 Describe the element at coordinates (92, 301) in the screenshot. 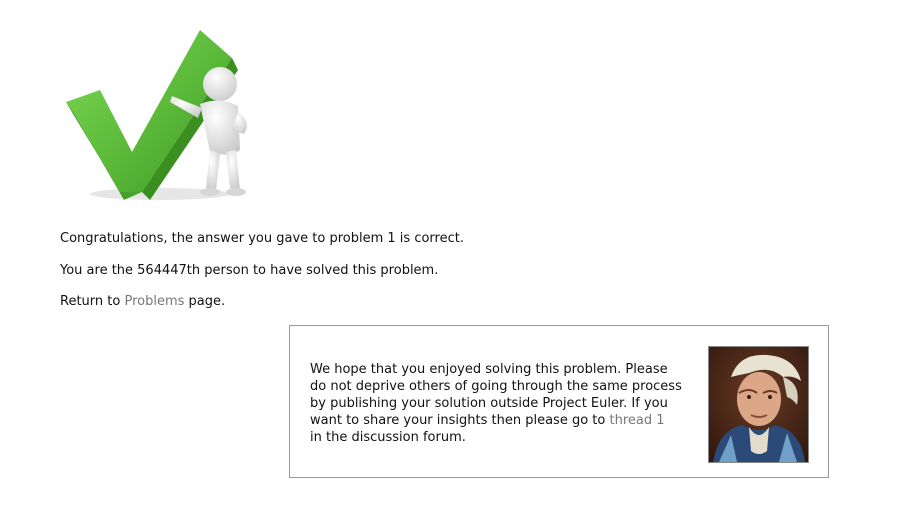

I see `return-prefix: Return to` at that location.